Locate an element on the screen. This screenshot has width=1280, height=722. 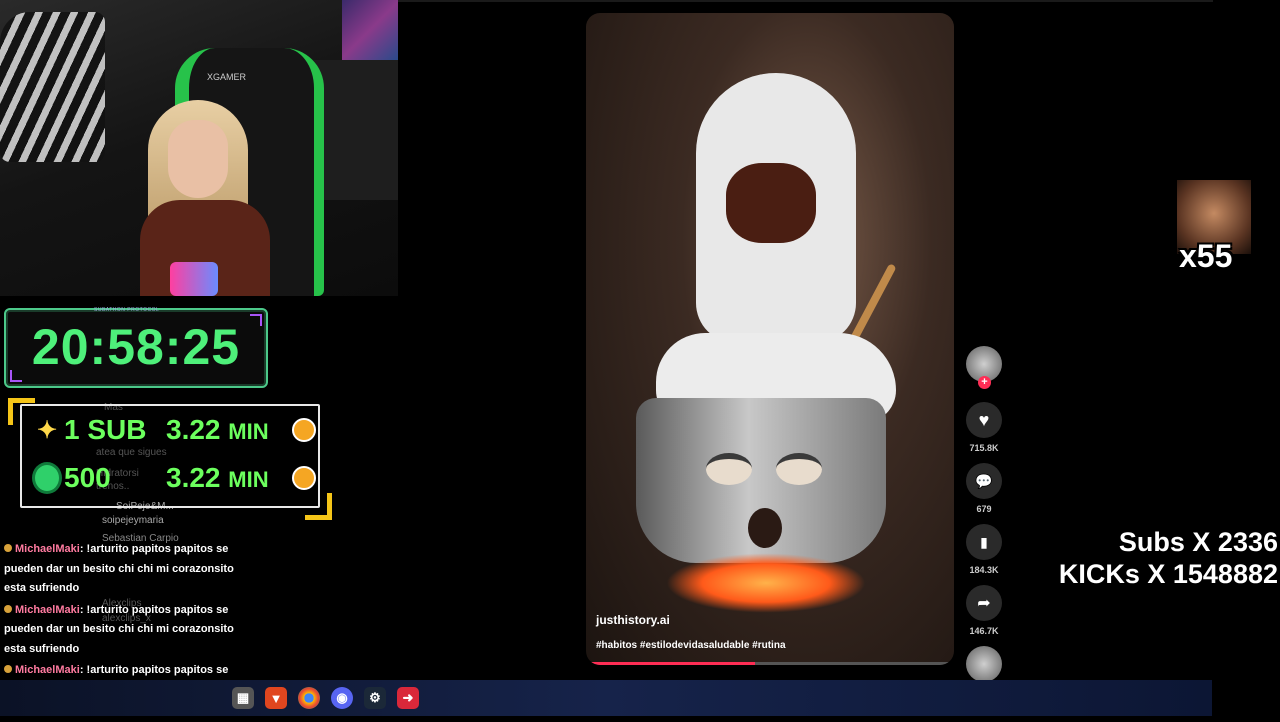
faint-chat-line: soipejeymaria is located at coordinates (133, 520).